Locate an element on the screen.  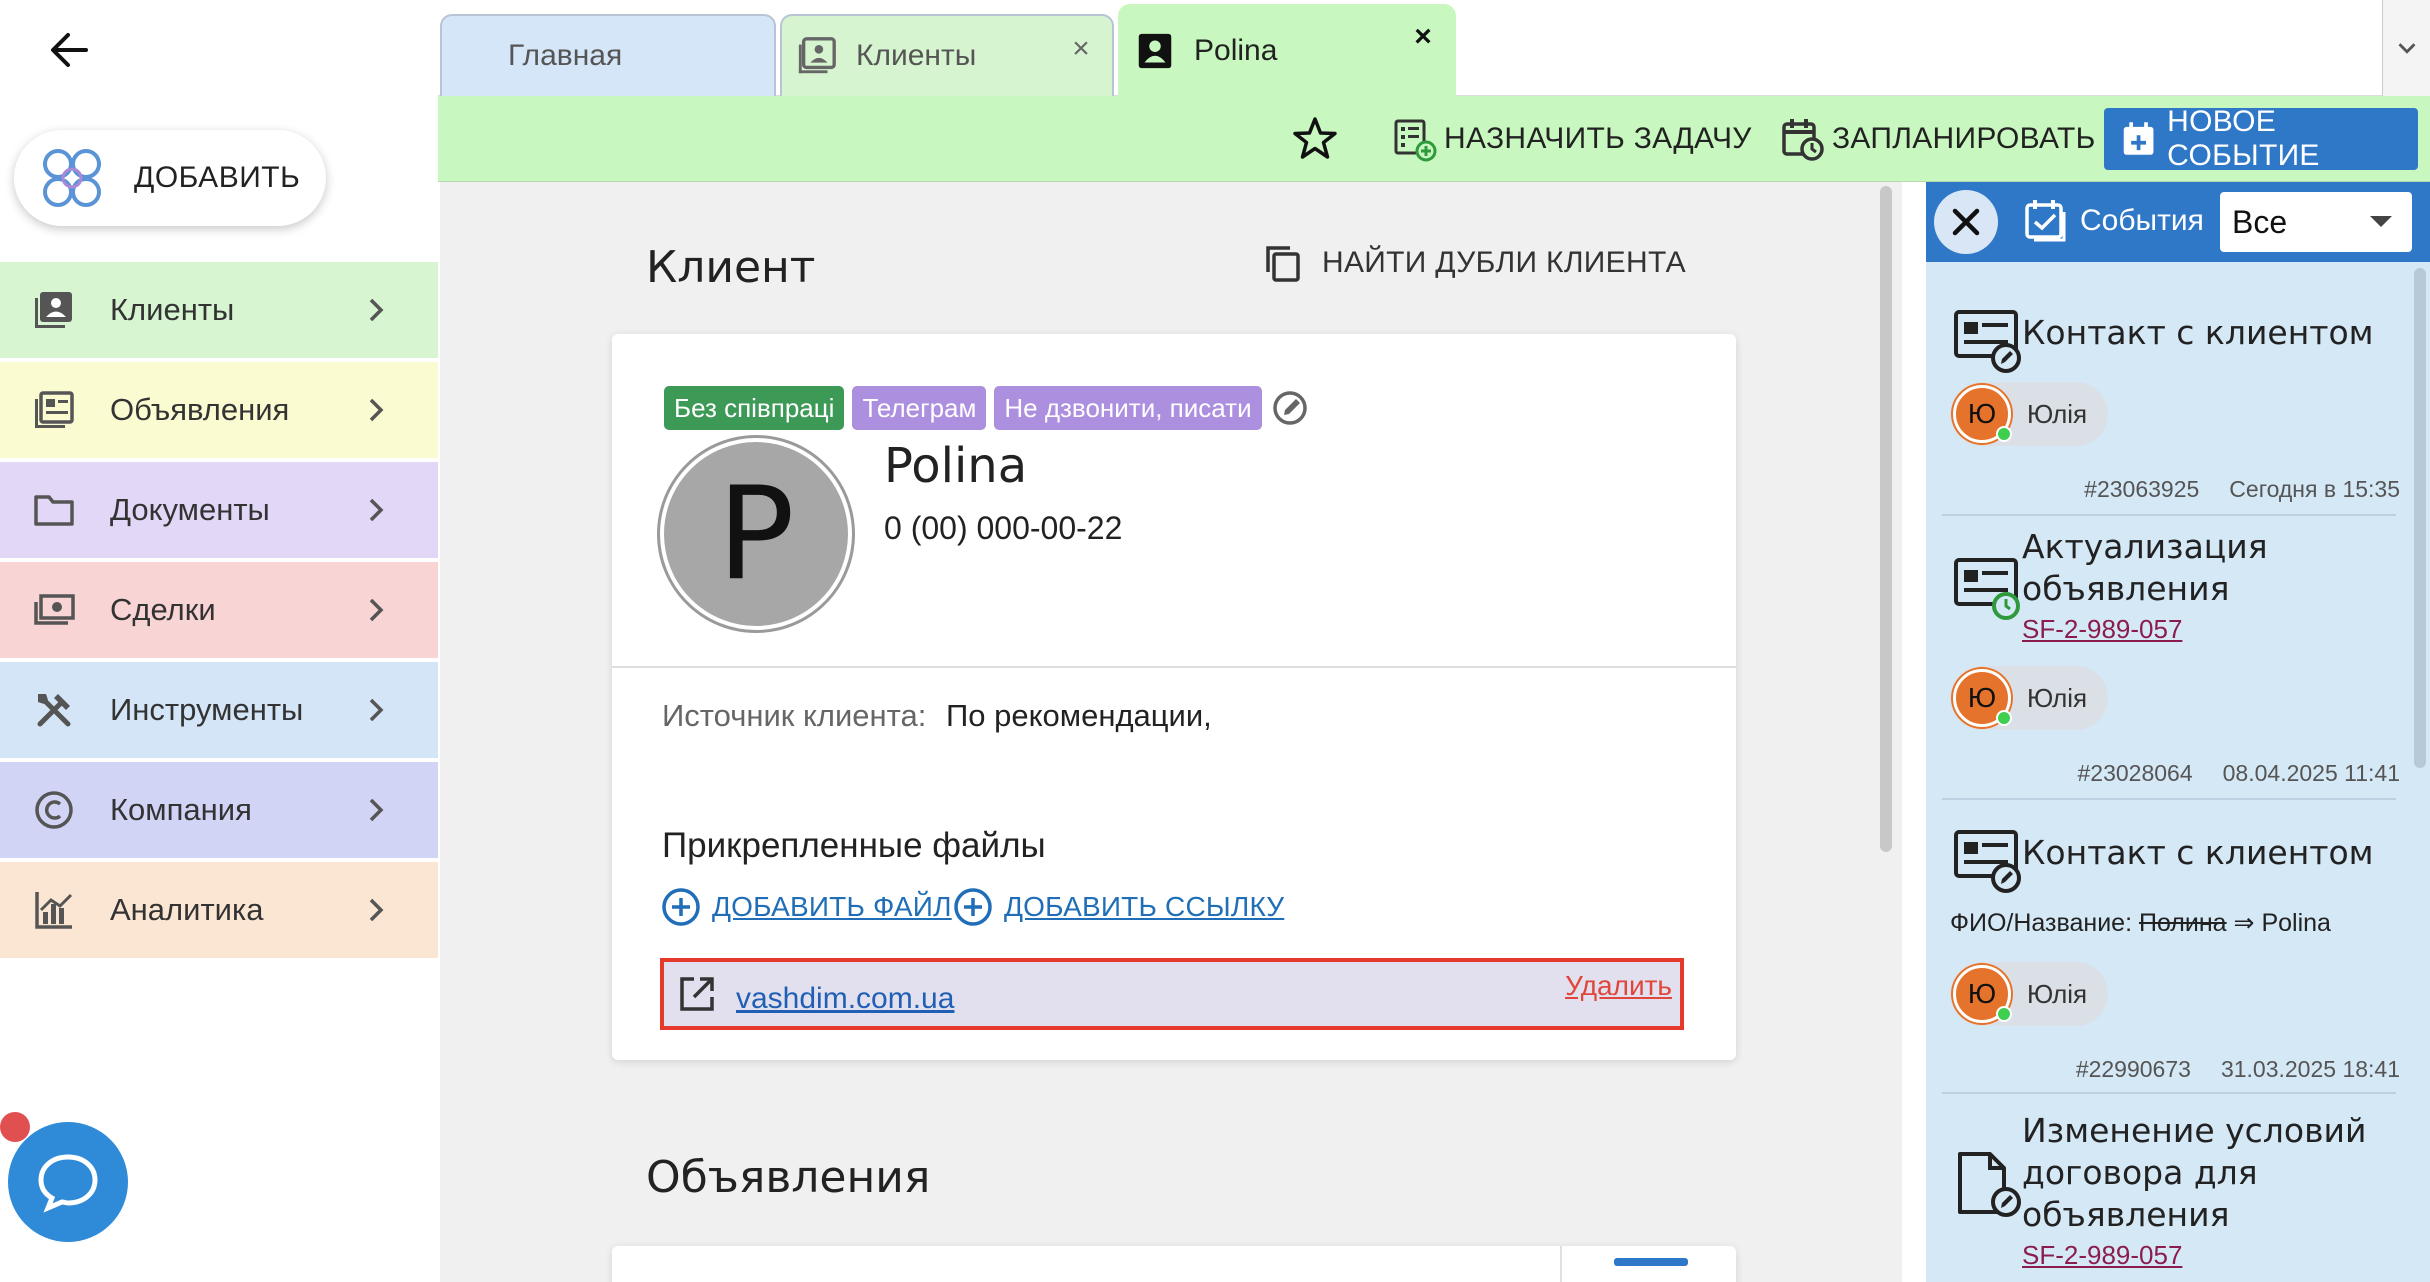
open-external-icon is located at coordinates (697, 994).